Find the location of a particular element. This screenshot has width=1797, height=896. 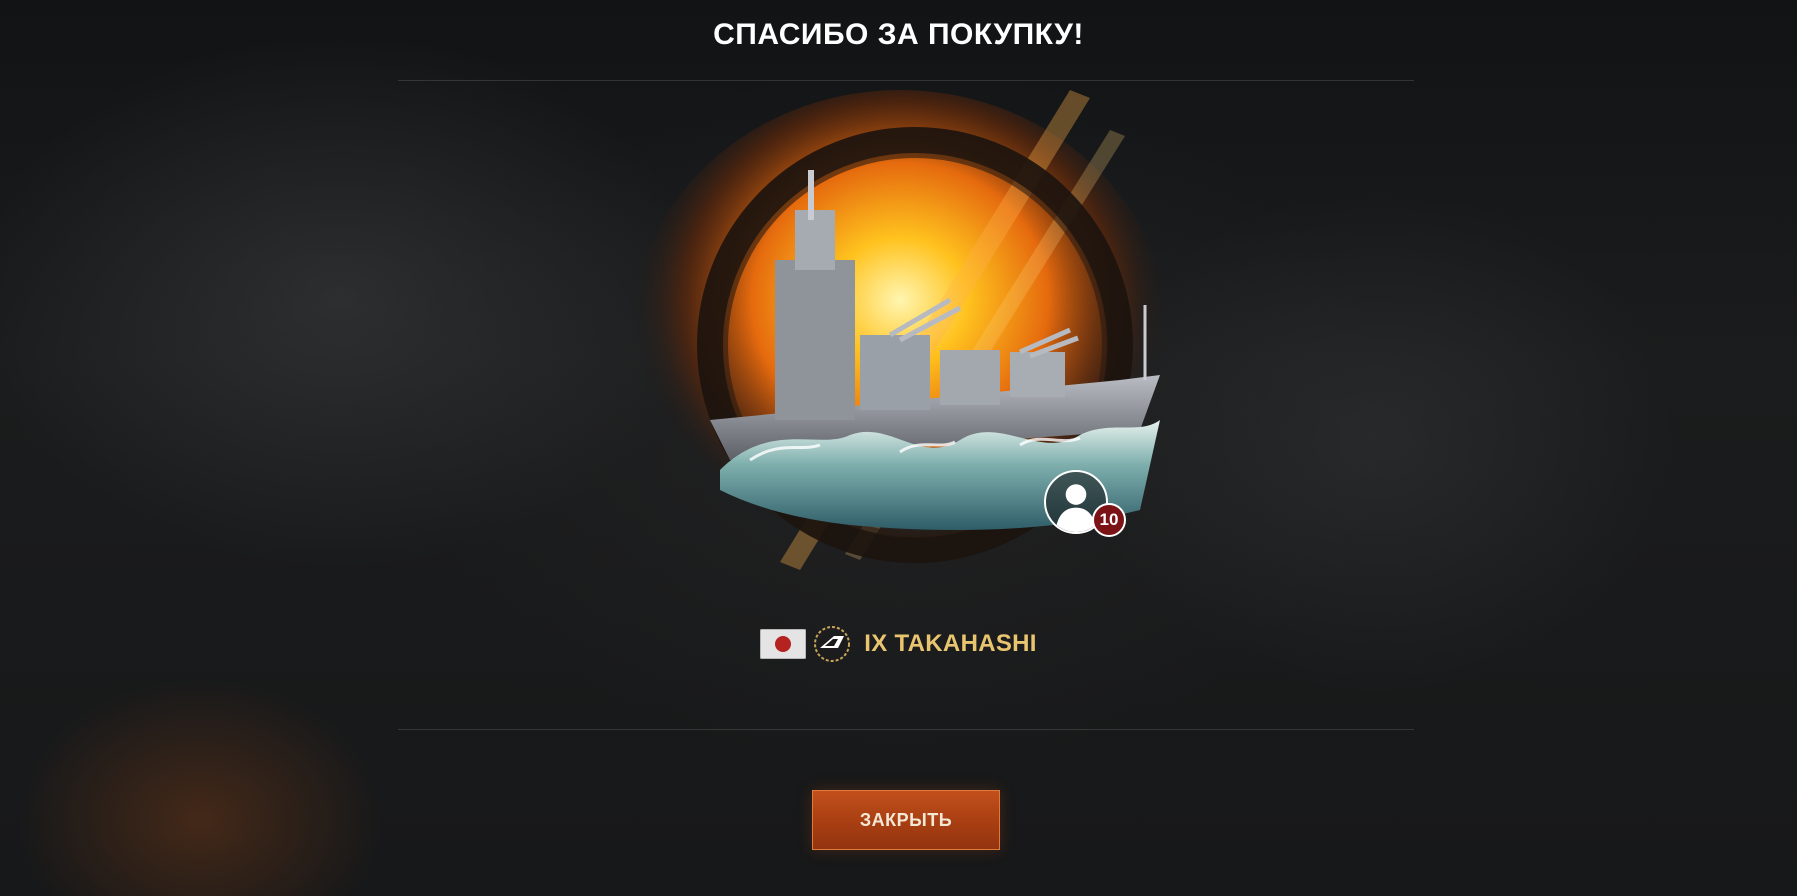

ship-info-row: IX TAKAHASHI is located at coordinates (898, 644).